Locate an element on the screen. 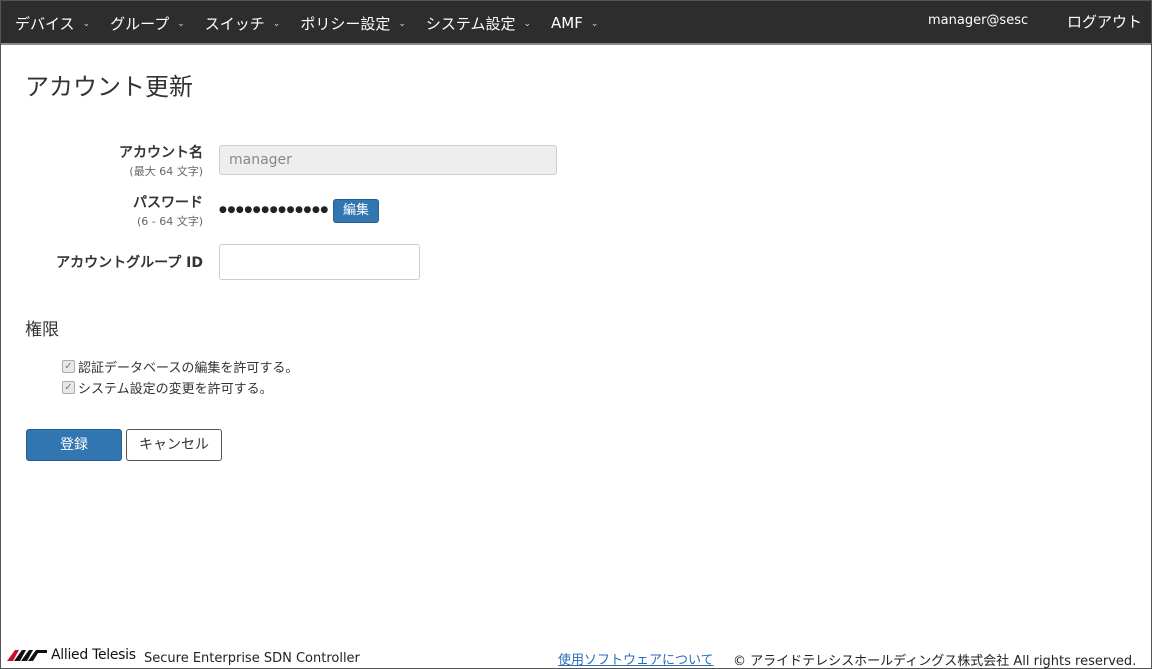  nav-item-label: グループ is located at coordinates (140, 23).